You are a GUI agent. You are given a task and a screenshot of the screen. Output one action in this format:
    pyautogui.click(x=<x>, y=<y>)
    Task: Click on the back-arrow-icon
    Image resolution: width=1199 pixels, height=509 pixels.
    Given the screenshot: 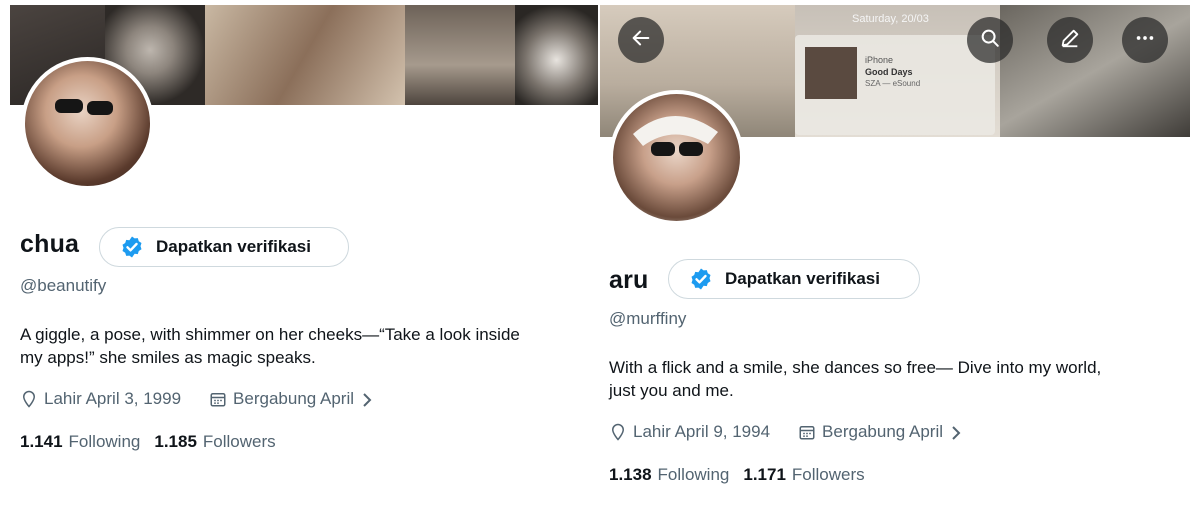 What is the action you would take?
    pyautogui.click(x=641, y=40)
    